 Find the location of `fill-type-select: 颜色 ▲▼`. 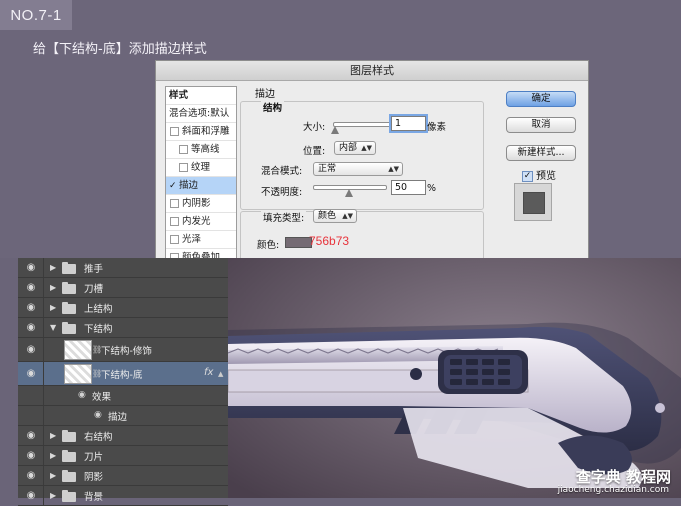

fill-type-select: 颜色 ▲▼ is located at coordinates (335, 216).